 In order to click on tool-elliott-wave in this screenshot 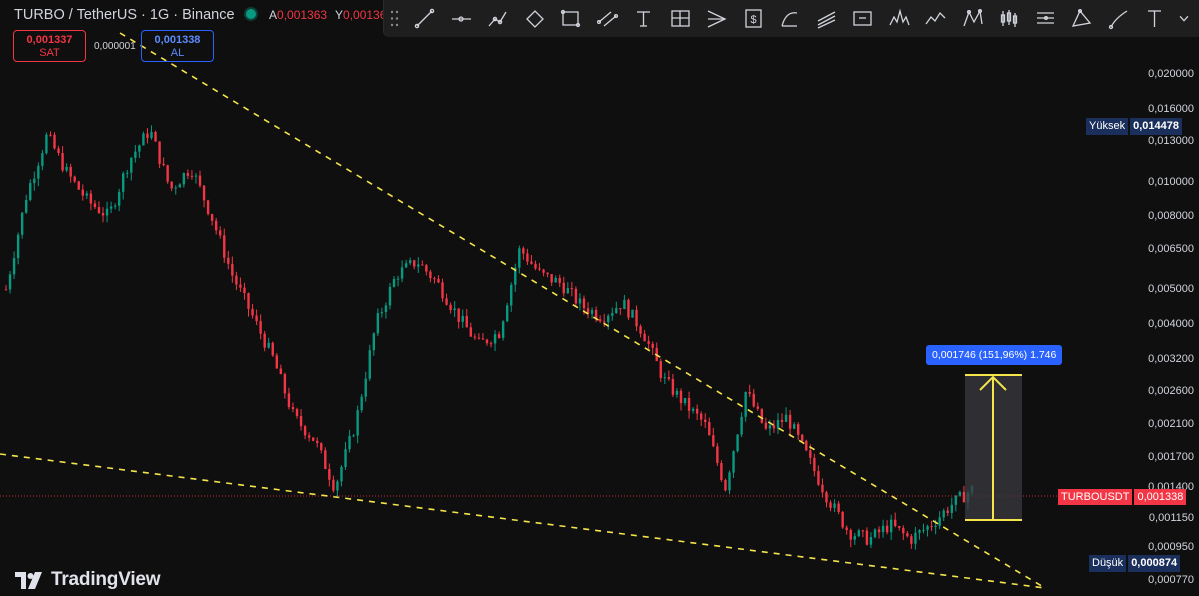, I will do `click(935, 18)`.